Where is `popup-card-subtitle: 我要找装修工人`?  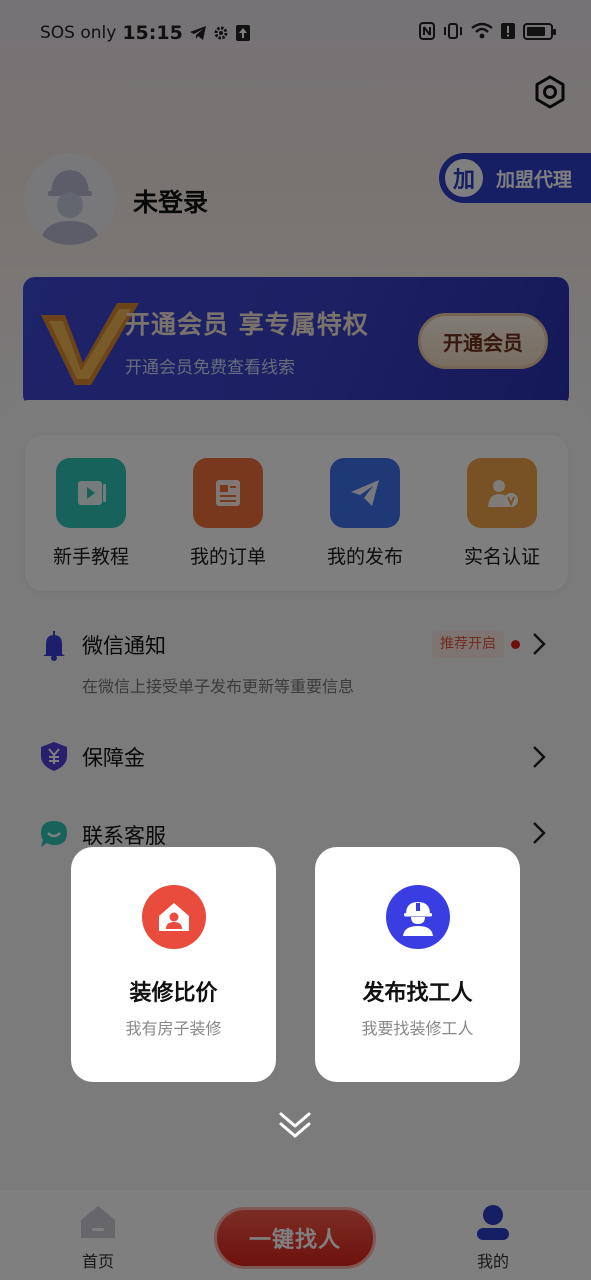
popup-card-subtitle: 我要找装修工人 is located at coordinates (417, 1028).